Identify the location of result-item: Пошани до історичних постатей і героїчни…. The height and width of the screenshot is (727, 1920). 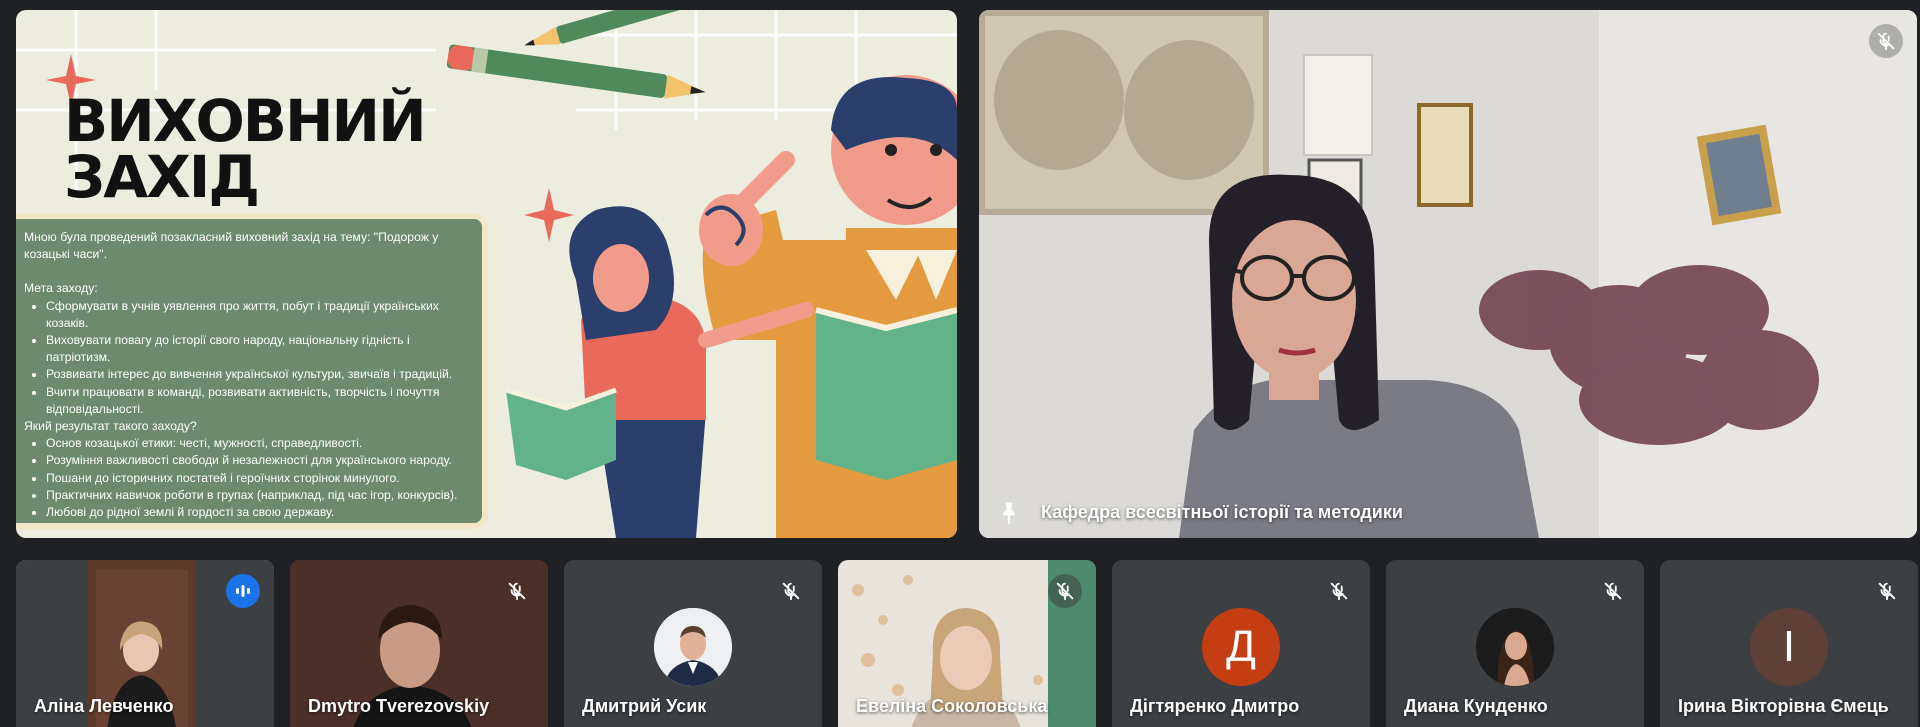
(260, 478).